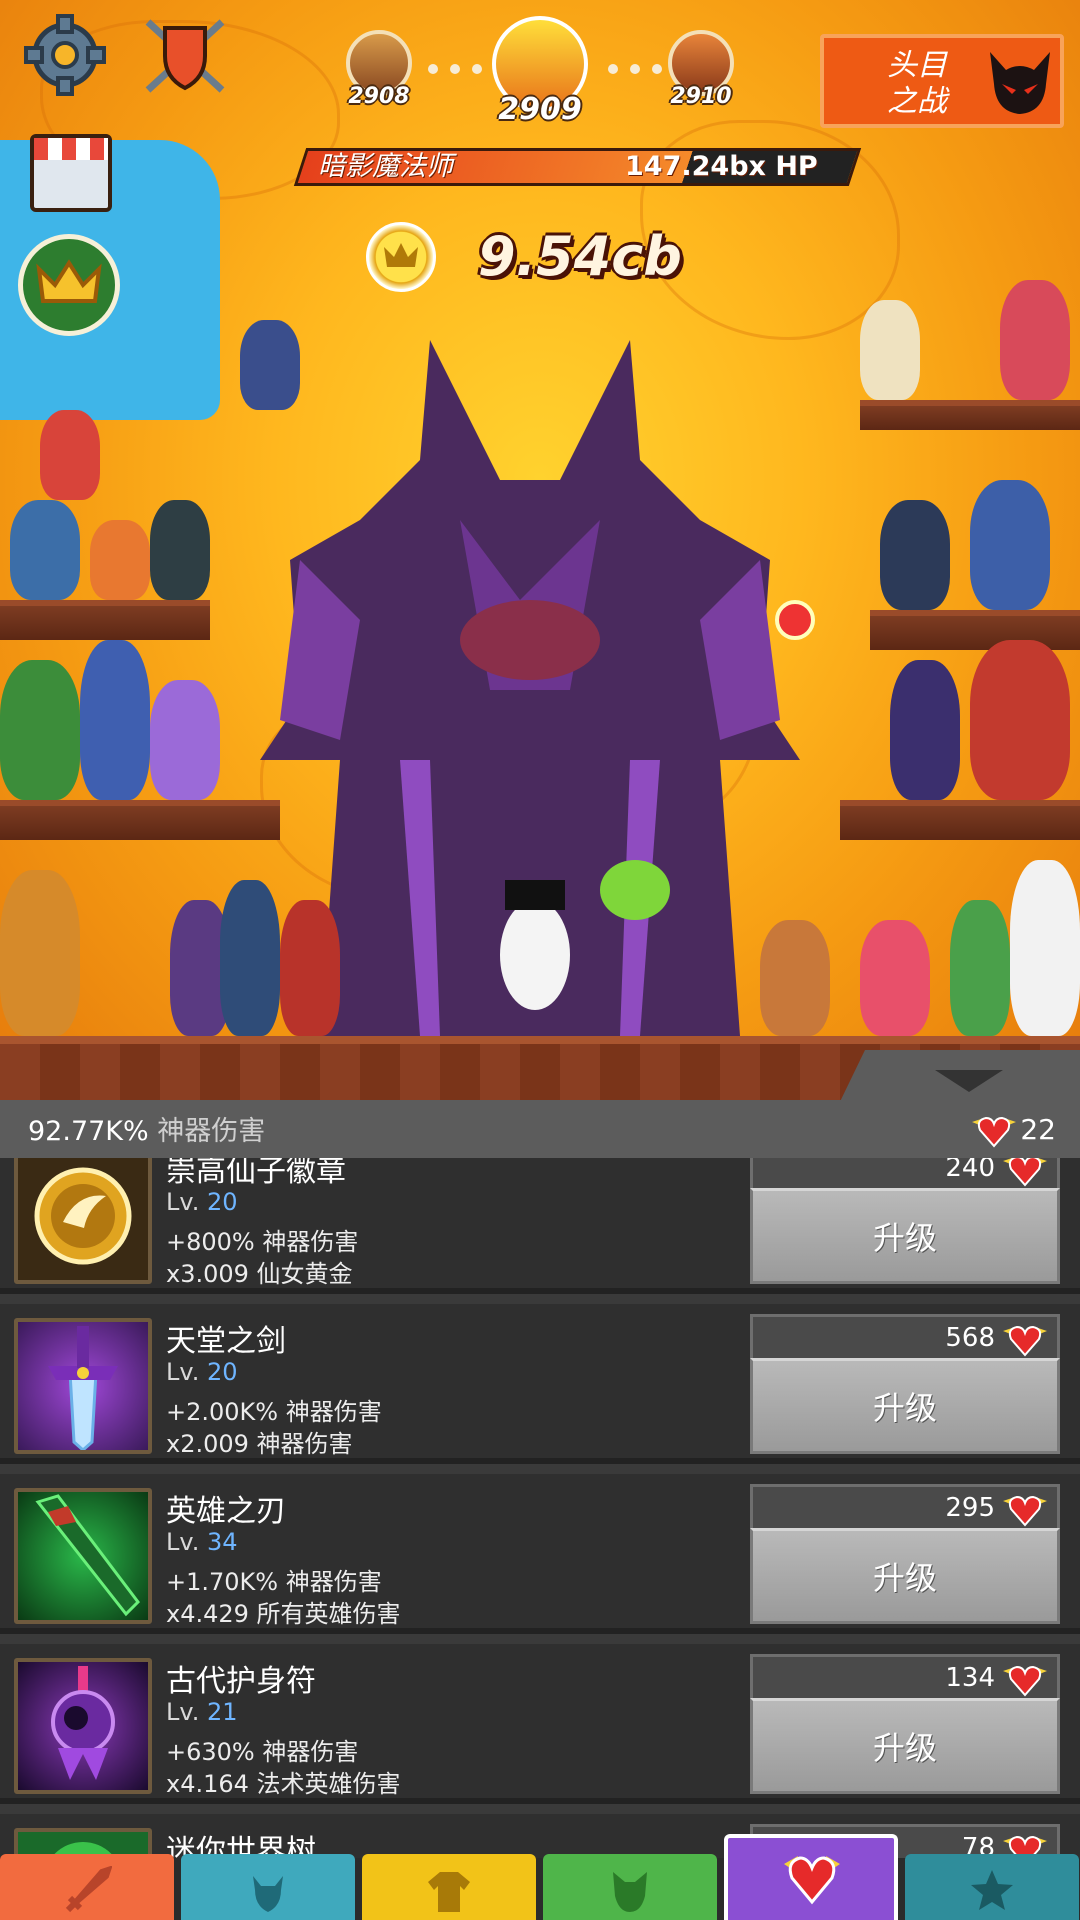  Describe the element at coordinates (69, 281) in the screenshot. I see `crown-icon` at that location.